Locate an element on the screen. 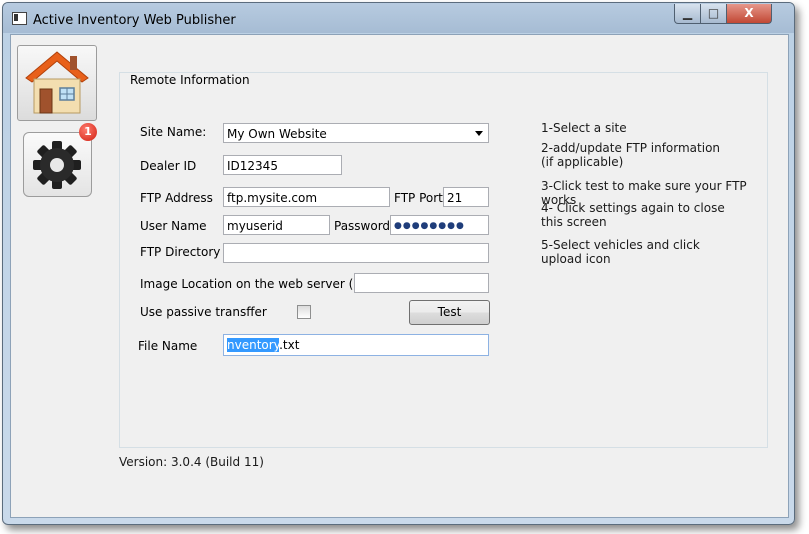 This screenshot has height=534, width=809. ftp-directory-label: FTP Directory is located at coordinates (180, 252).